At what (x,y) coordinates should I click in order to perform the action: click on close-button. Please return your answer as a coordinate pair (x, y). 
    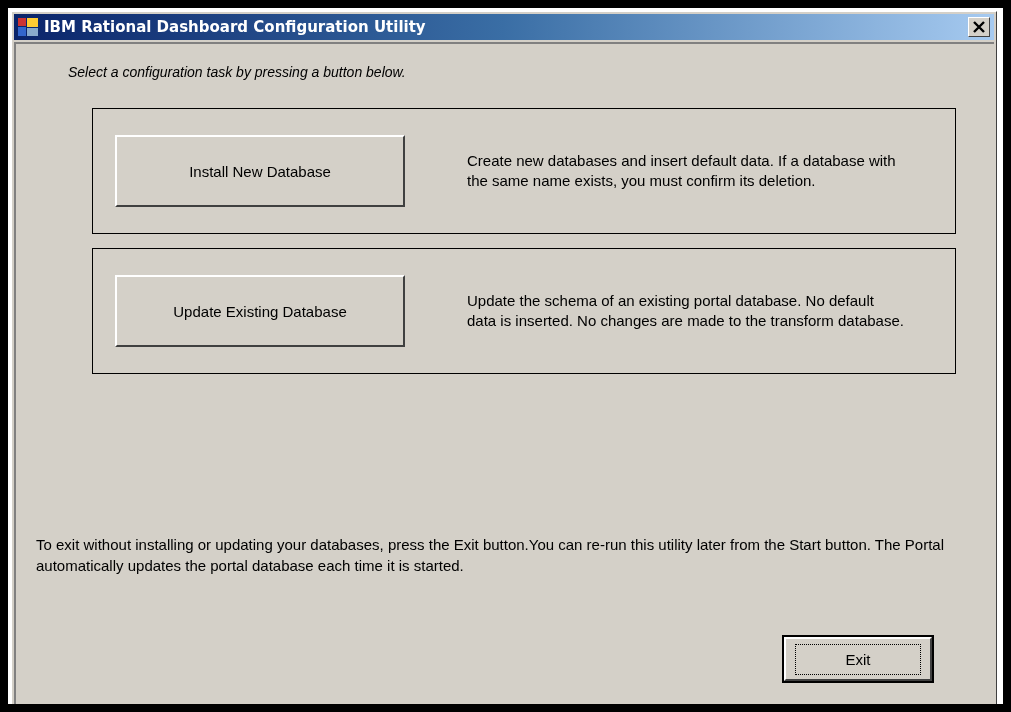
    Looking at the image, I should click on (979, 27).